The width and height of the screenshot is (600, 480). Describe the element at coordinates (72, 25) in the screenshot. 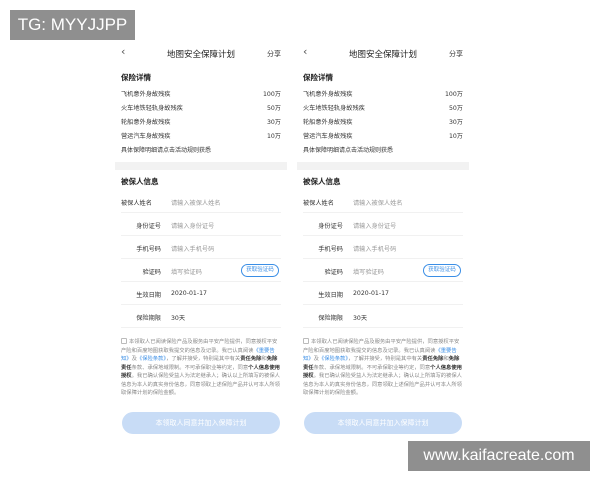

I see `watermark-top: TG: MYYJJPP` at that location.